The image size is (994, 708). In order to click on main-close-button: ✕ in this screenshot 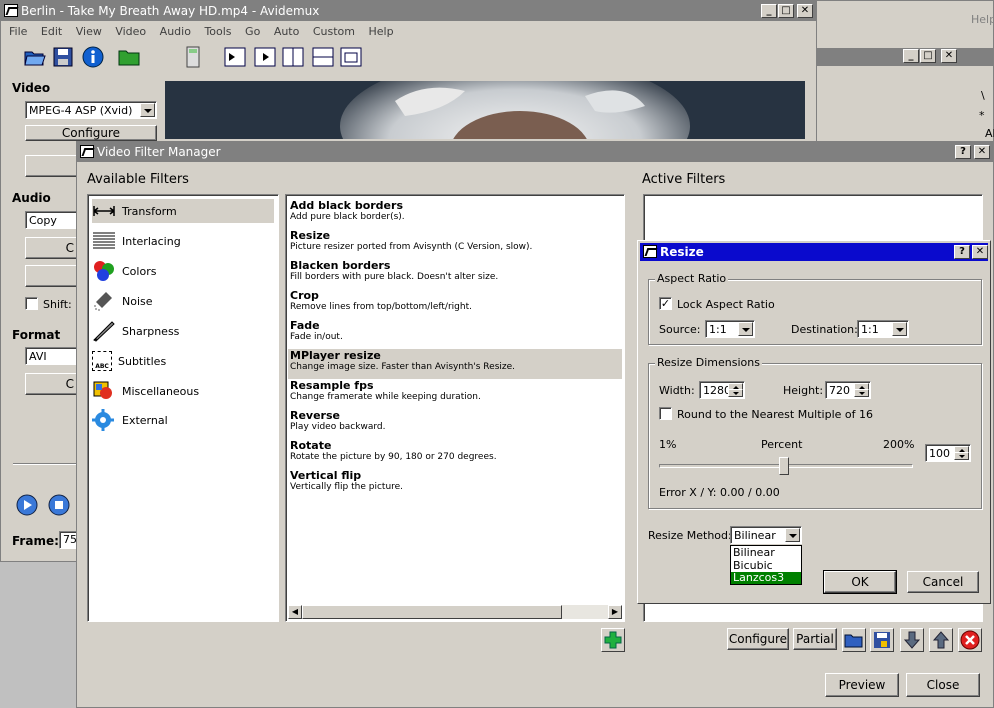, I will do `click(805, 11)`.